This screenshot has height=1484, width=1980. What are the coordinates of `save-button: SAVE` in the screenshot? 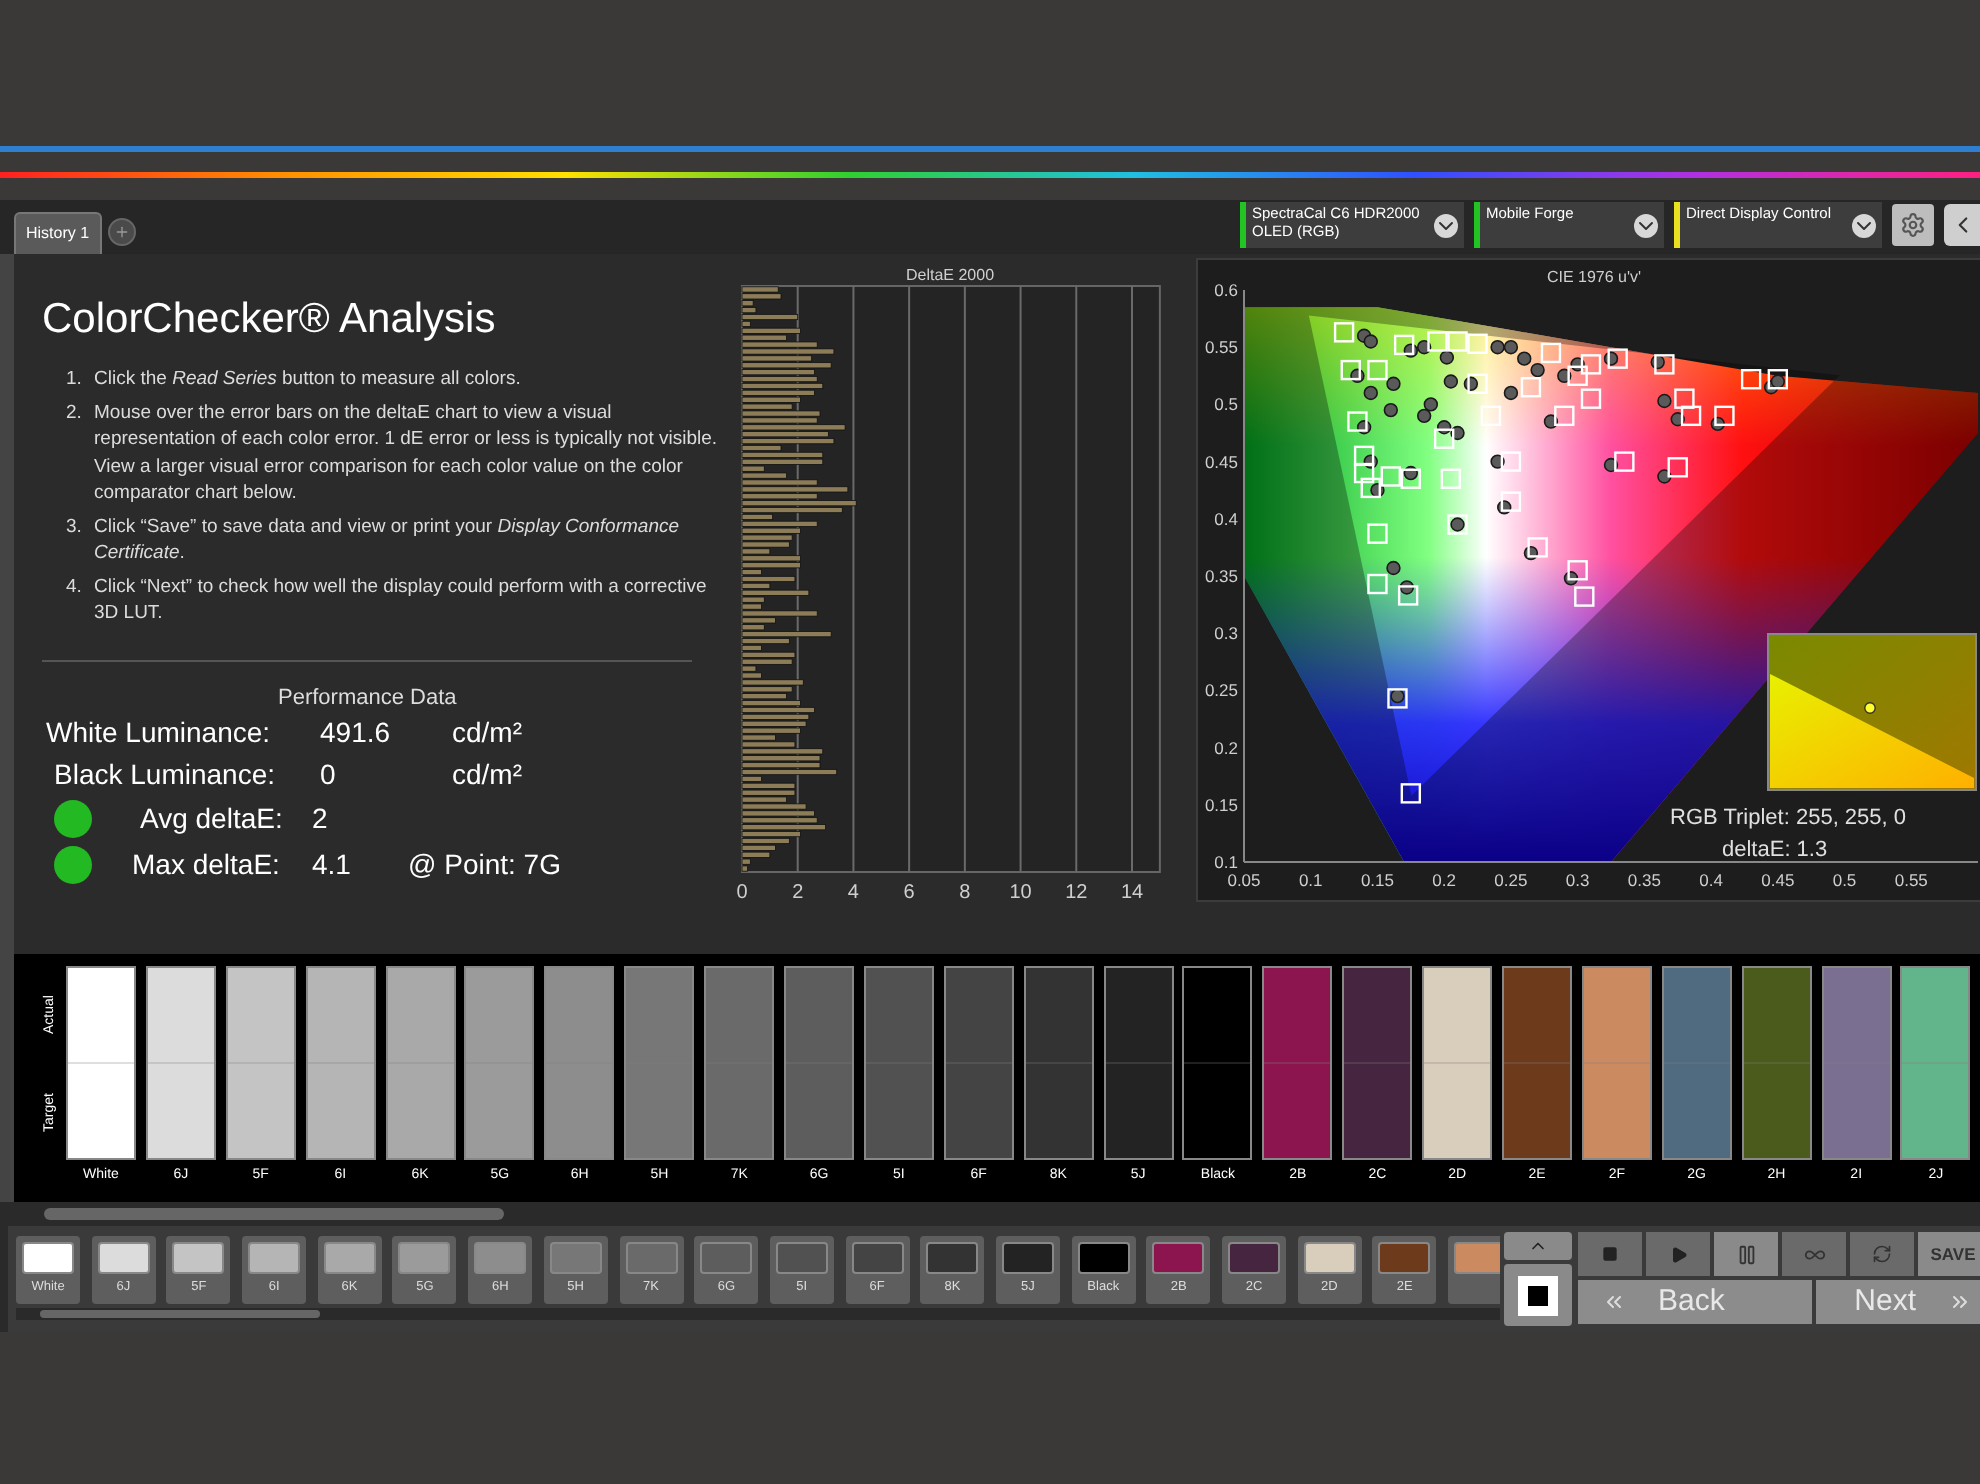 It's located at (1949, 1254).